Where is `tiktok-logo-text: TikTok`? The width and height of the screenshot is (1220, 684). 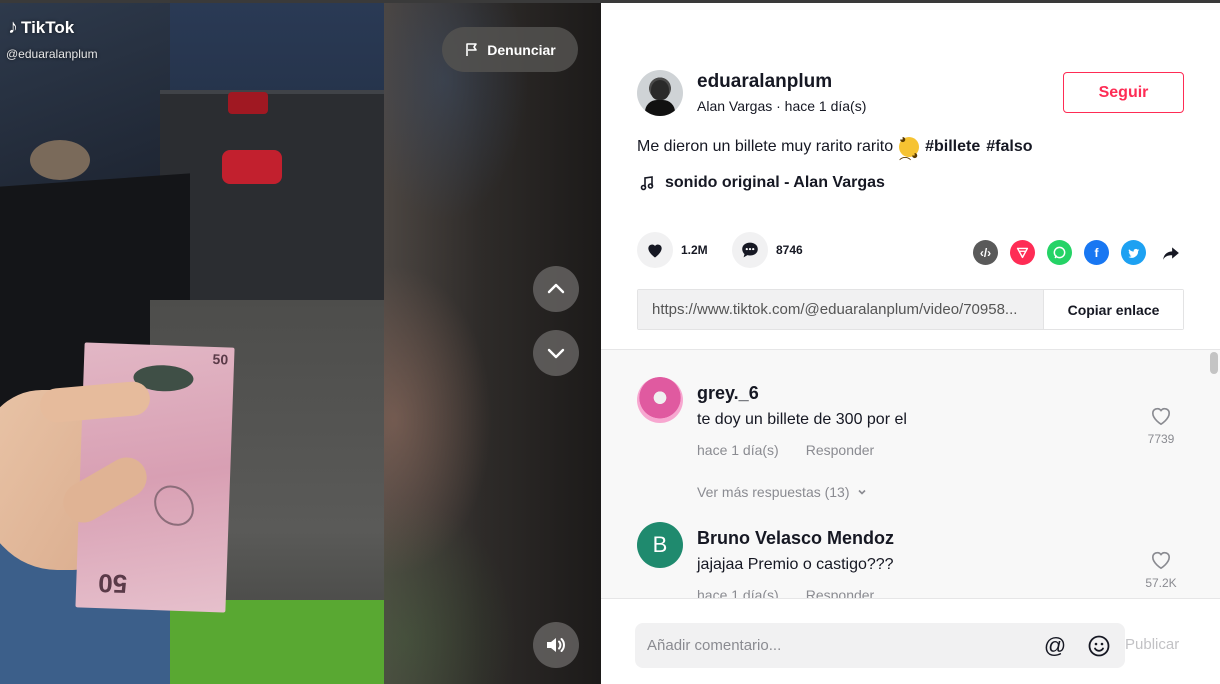 tiktok-logo-text: TikTok is located at coordinates (48, 27).